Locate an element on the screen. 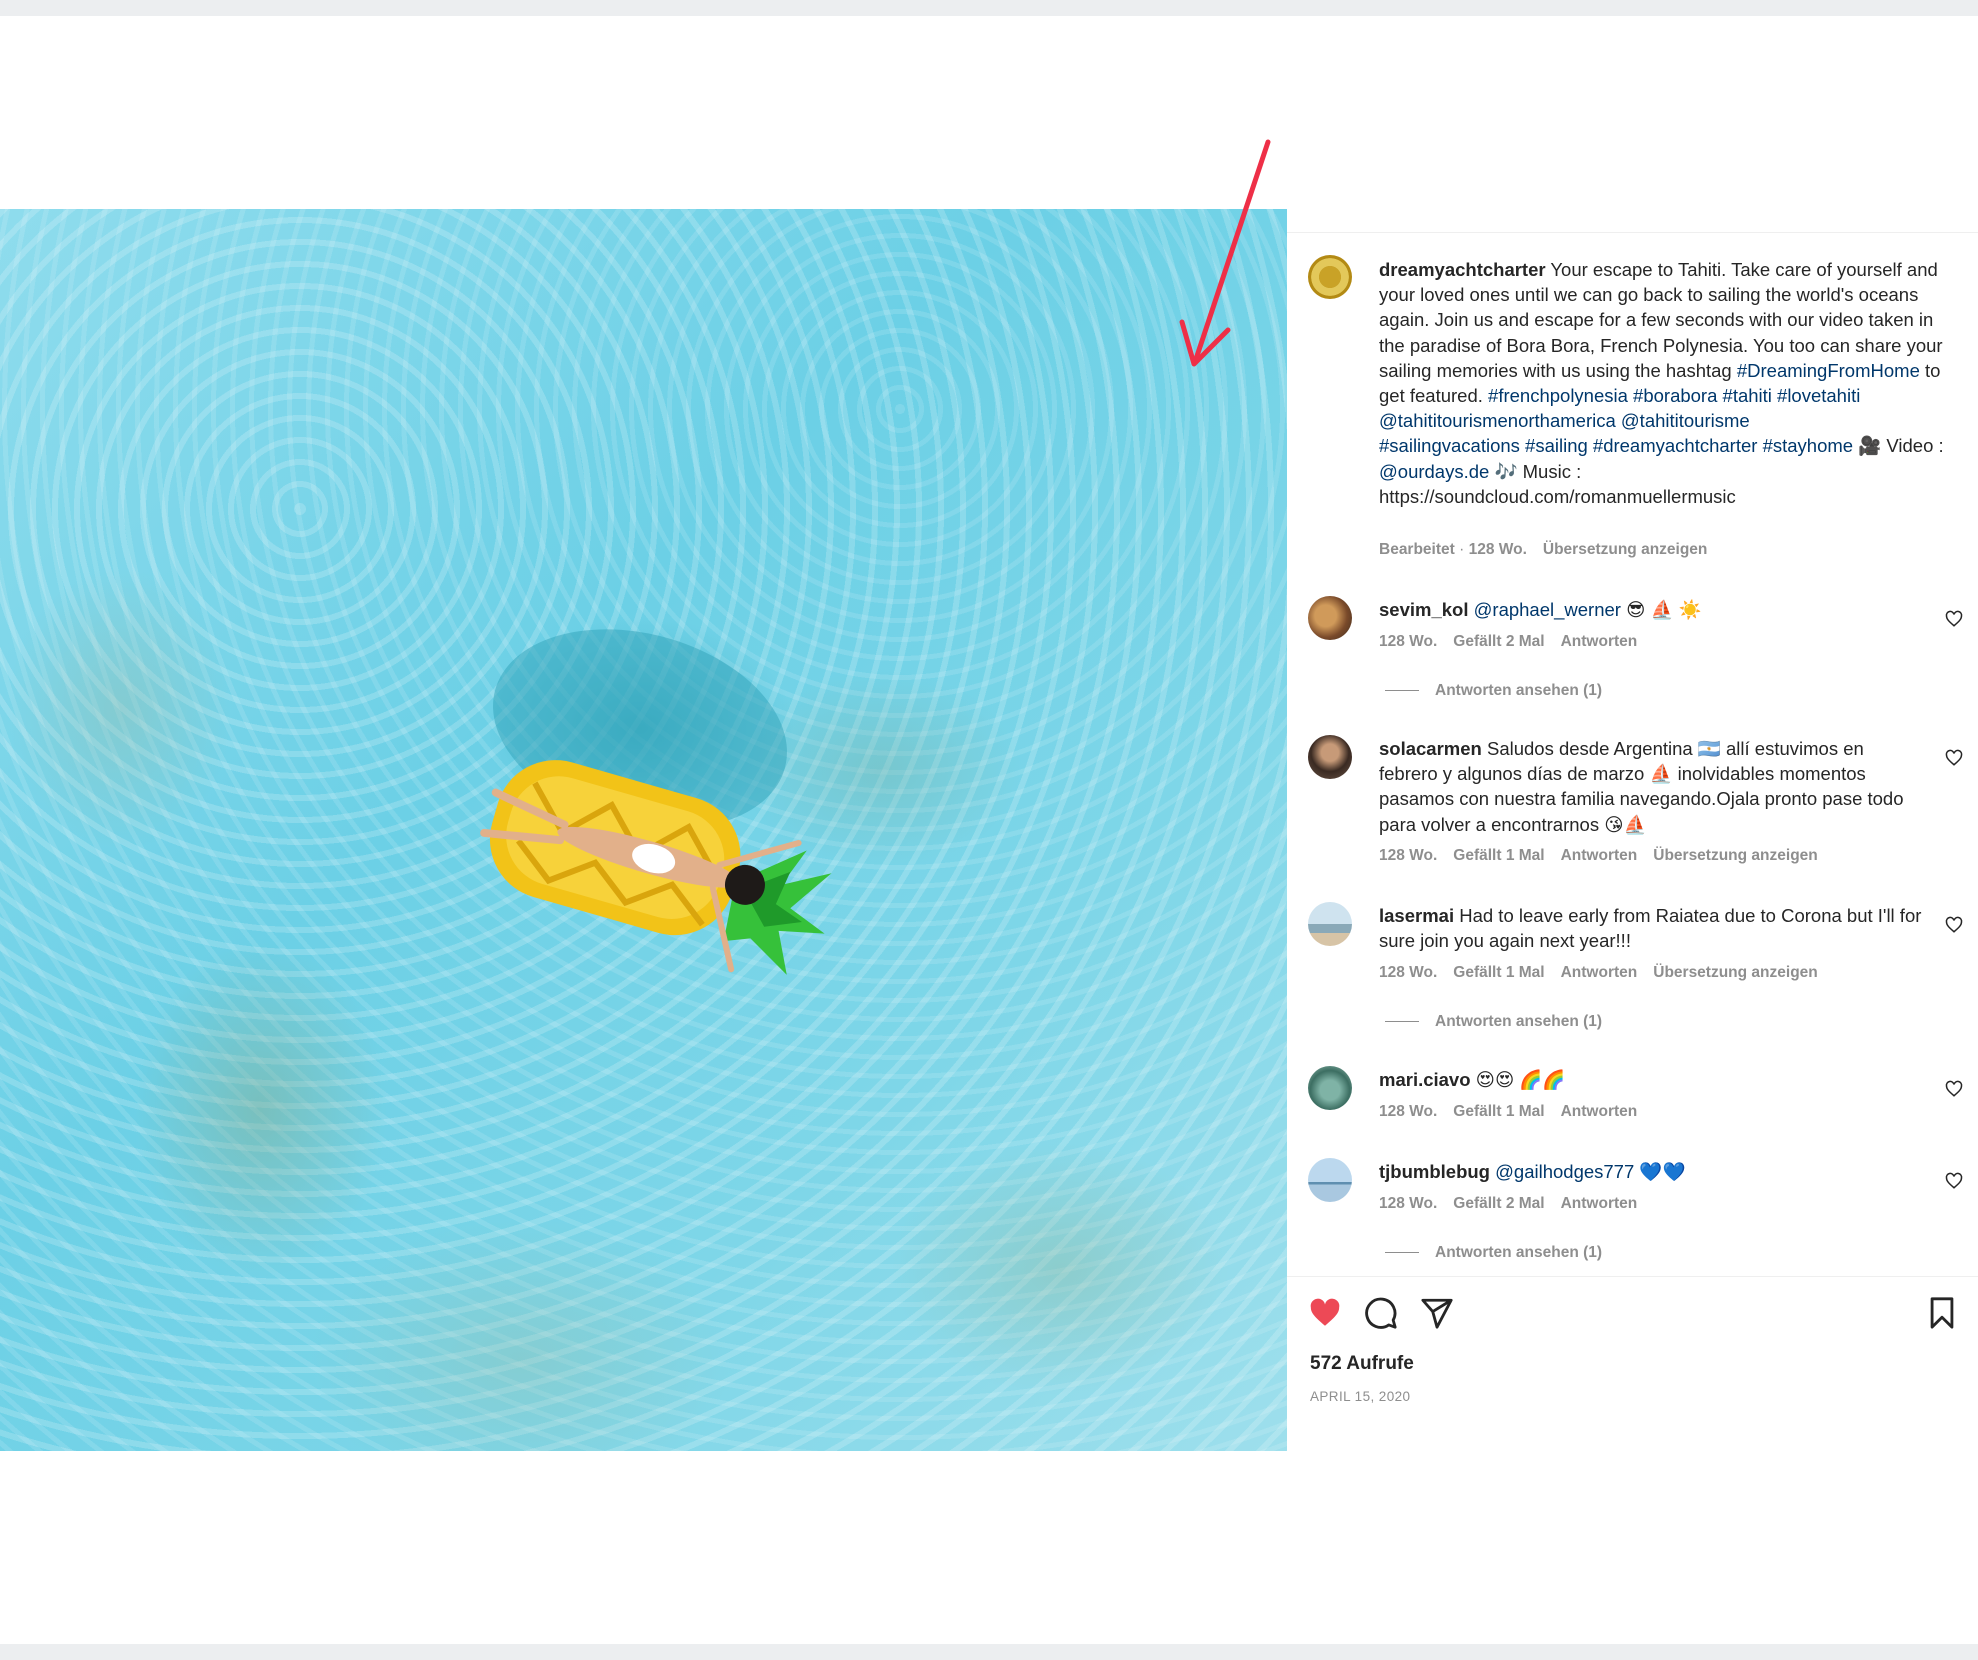 This screenshot has height=1660, width=1978. actions-divider is located at coordinates (1632, 1276).